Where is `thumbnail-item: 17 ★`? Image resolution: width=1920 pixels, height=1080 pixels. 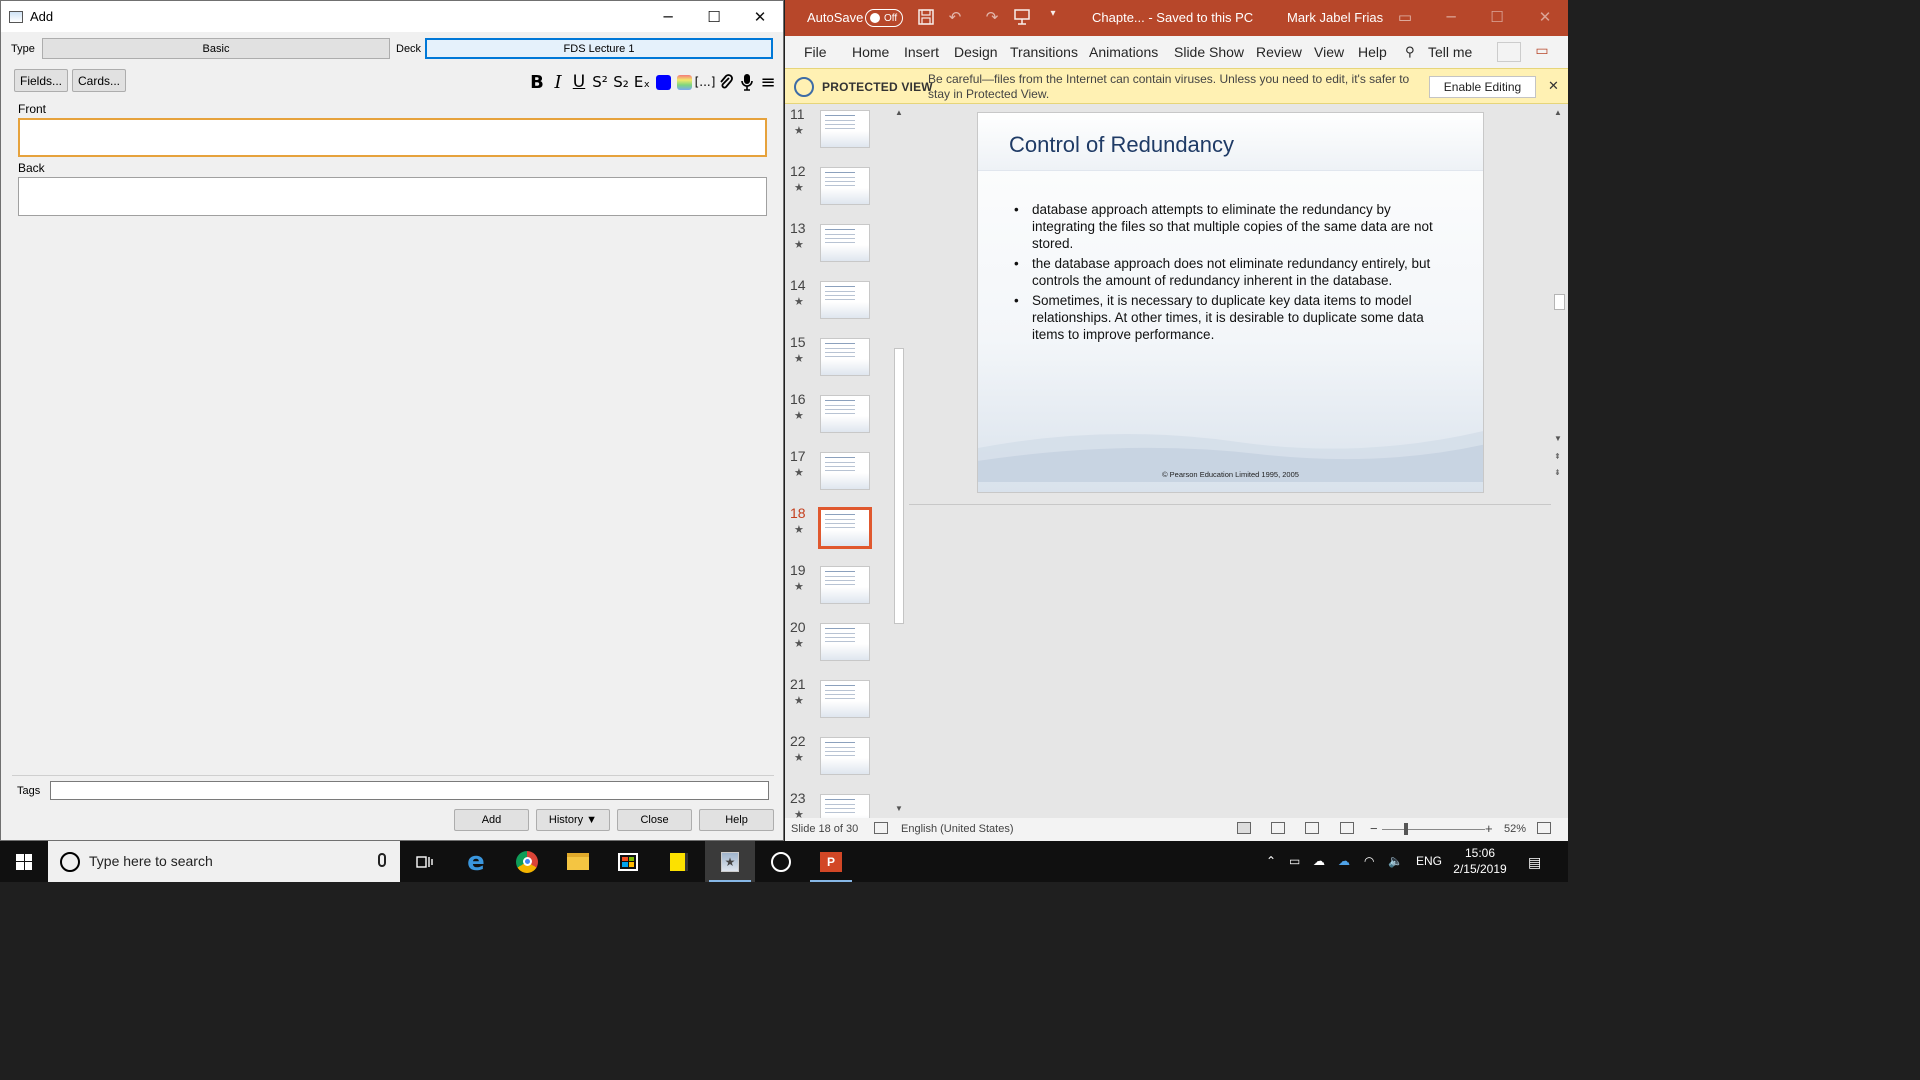 thumbnail-item: 17 ★ is located at coordinates (838, 476).